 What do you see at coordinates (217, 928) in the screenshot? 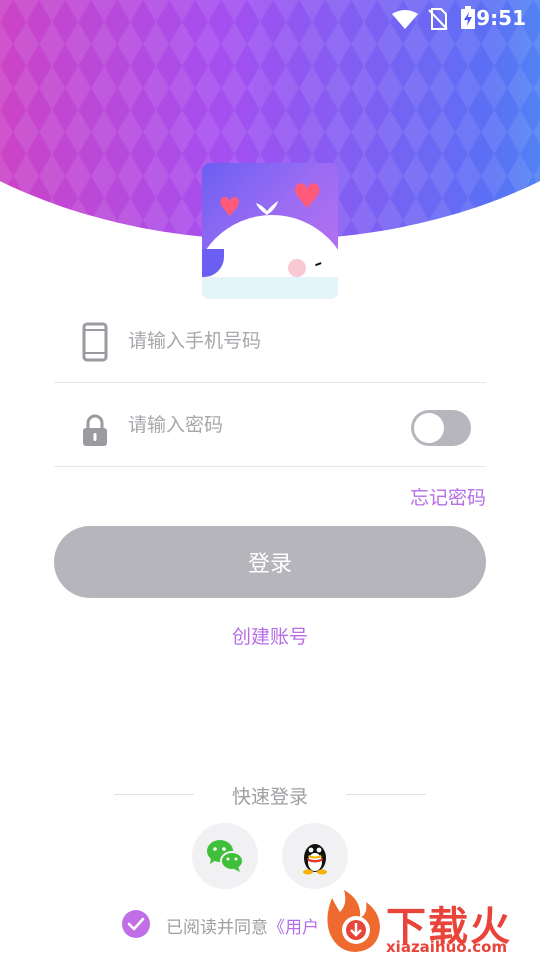
I see `agreement-prefix: 已阅读并同意` at bounding box center [217, 928].